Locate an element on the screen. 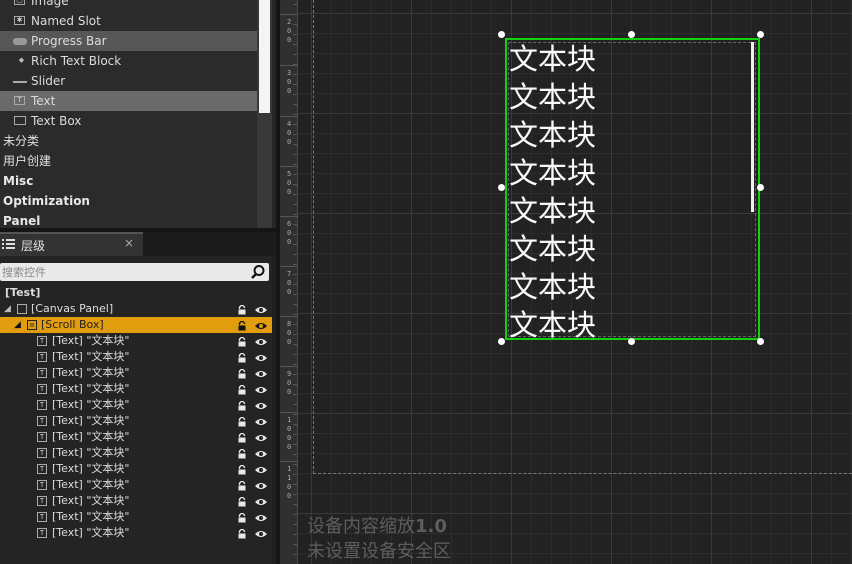  search-input: 搜索控件 is located at coordinates (134, 272).